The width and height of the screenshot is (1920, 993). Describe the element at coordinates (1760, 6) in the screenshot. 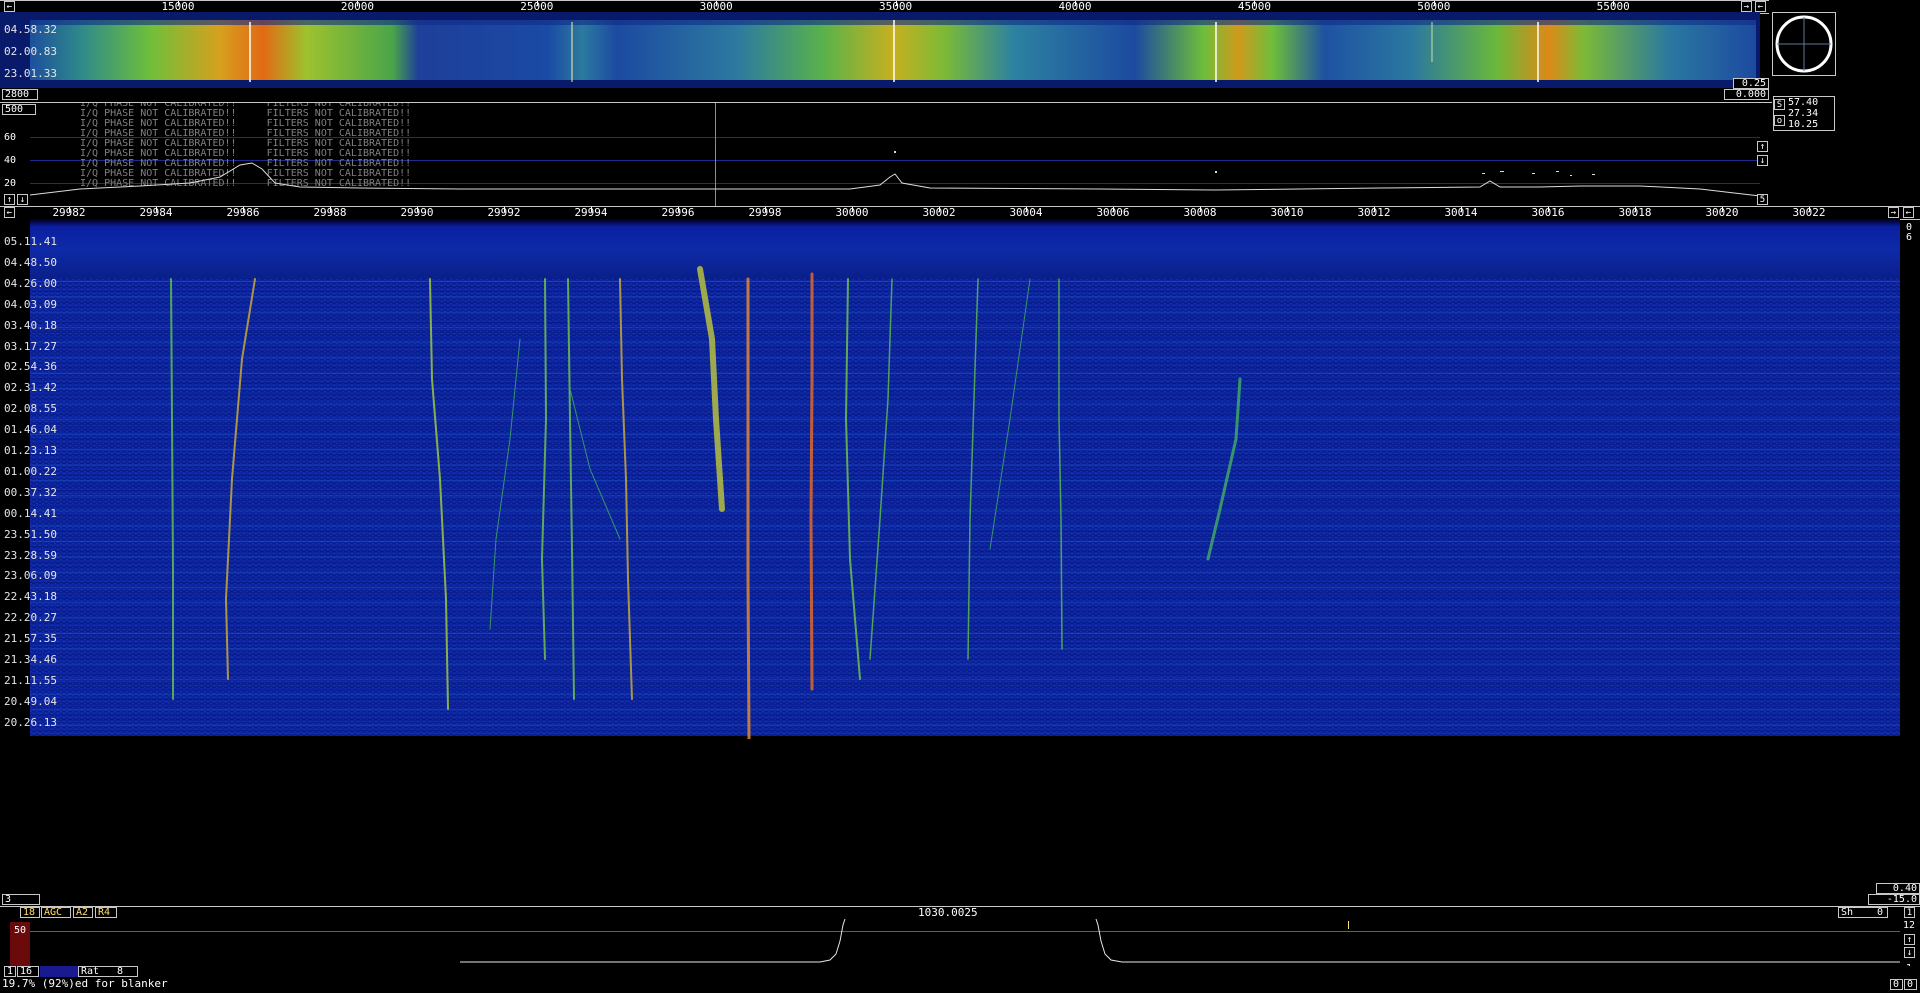

I see `zoom-out-button: ←` at that location.